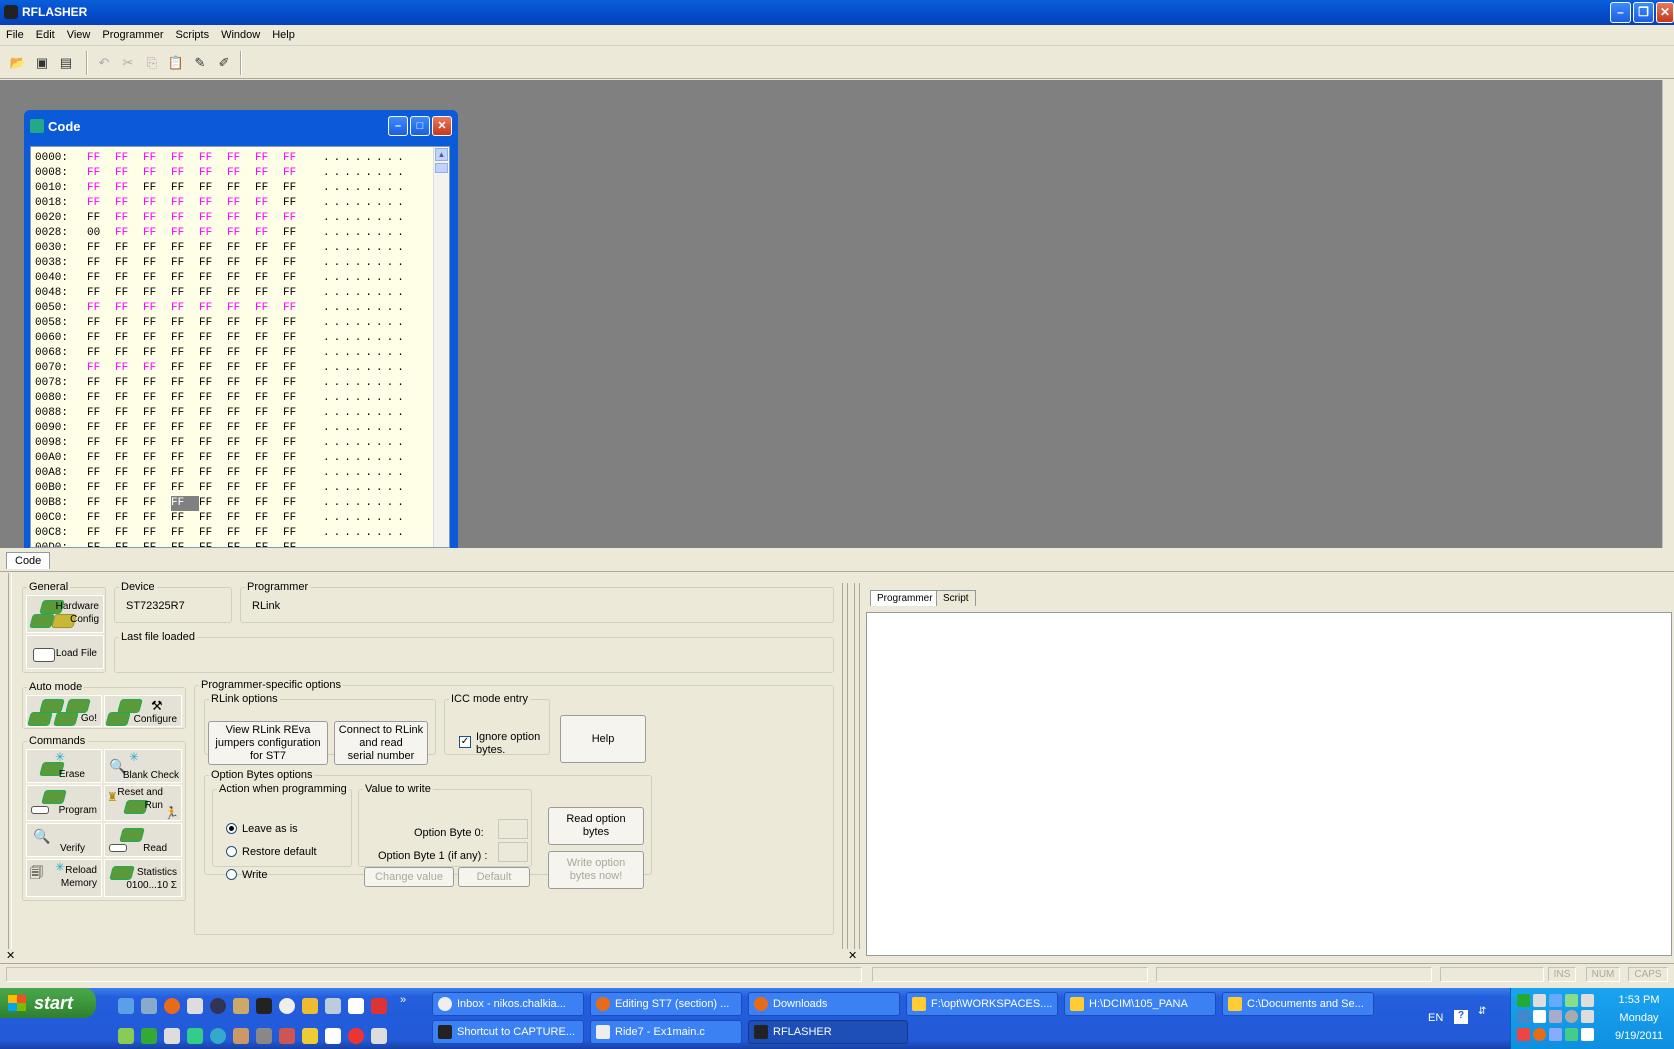 The image size is (1674, 1049). Describe the element at coordinates (356, 1036) in the screenshot. I see `red-icon` at that location.